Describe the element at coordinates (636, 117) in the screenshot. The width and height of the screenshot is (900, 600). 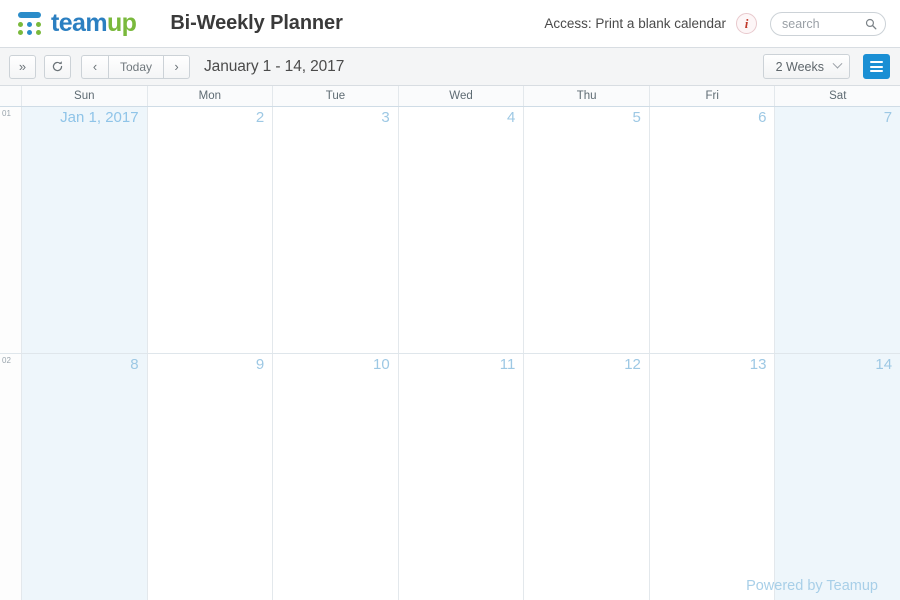
I see `day-number-label: 5` at that location.